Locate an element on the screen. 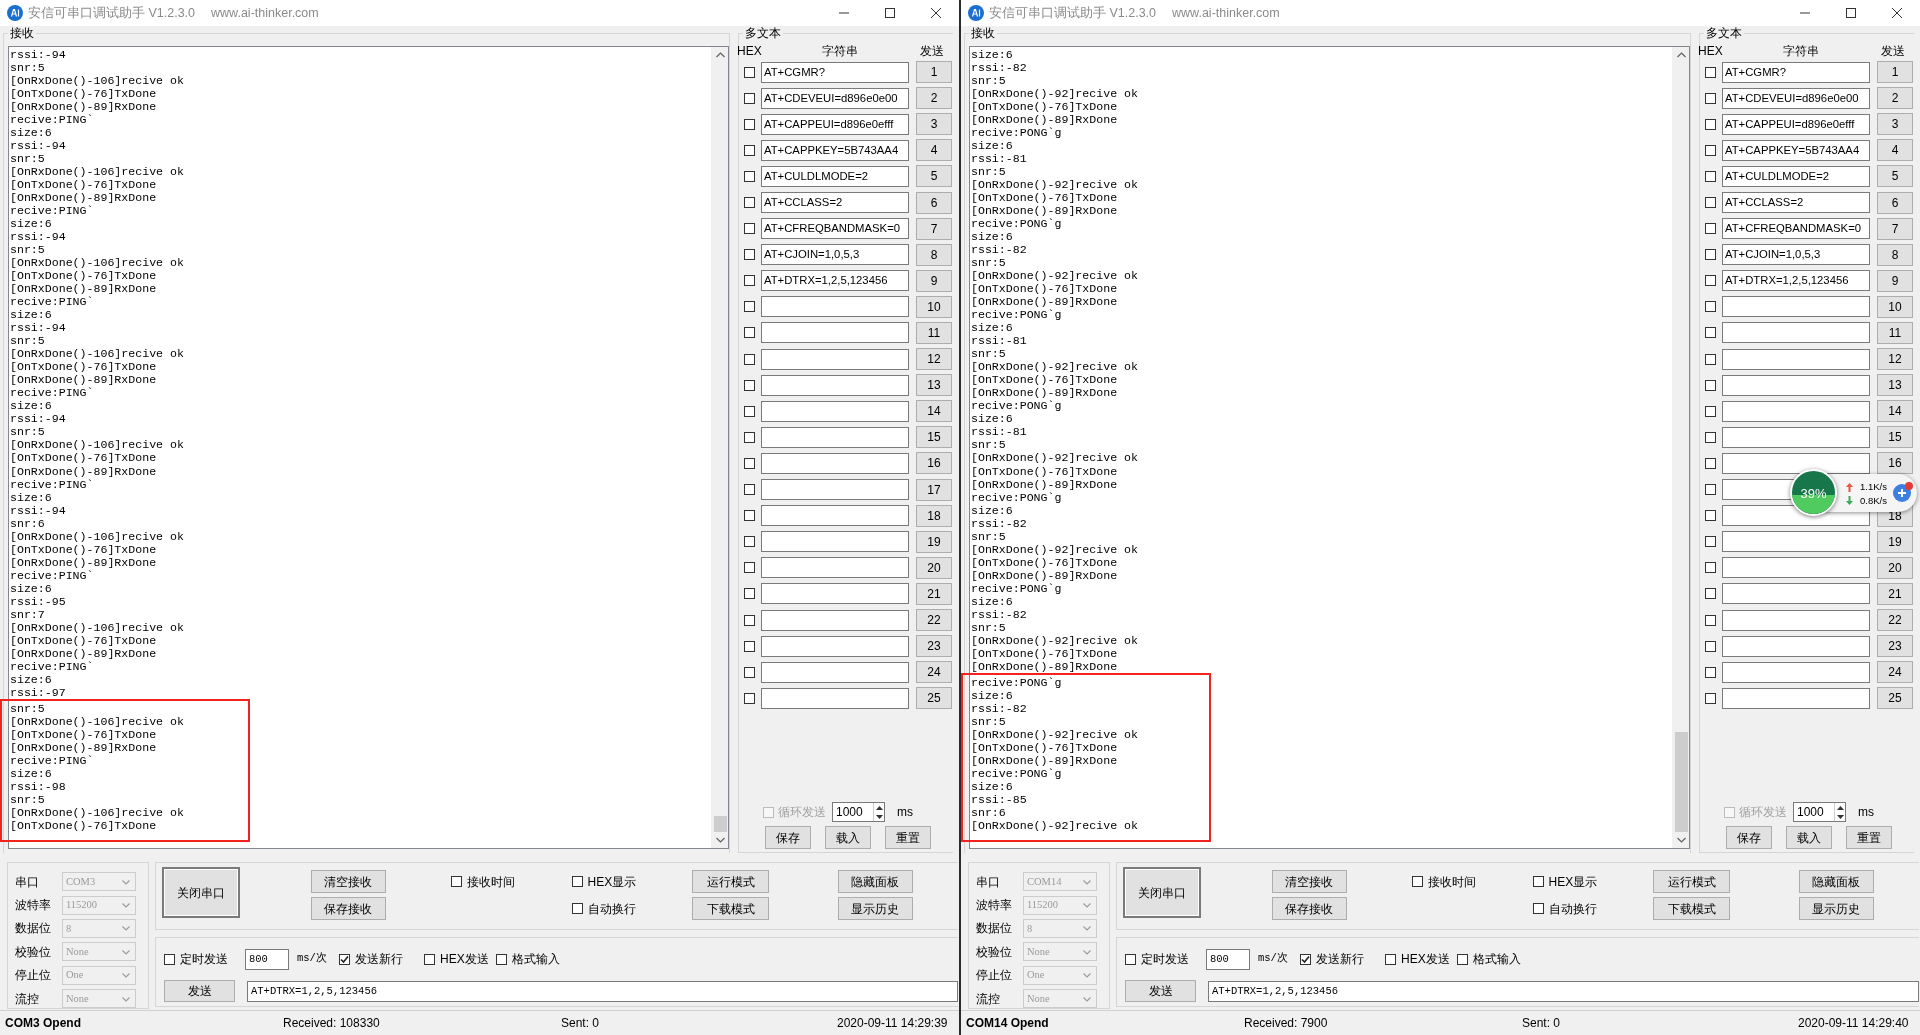 The width and height of the screenshot is (1920, 1035). option-label: 循环发送 is located at coordinates (1763, 812).